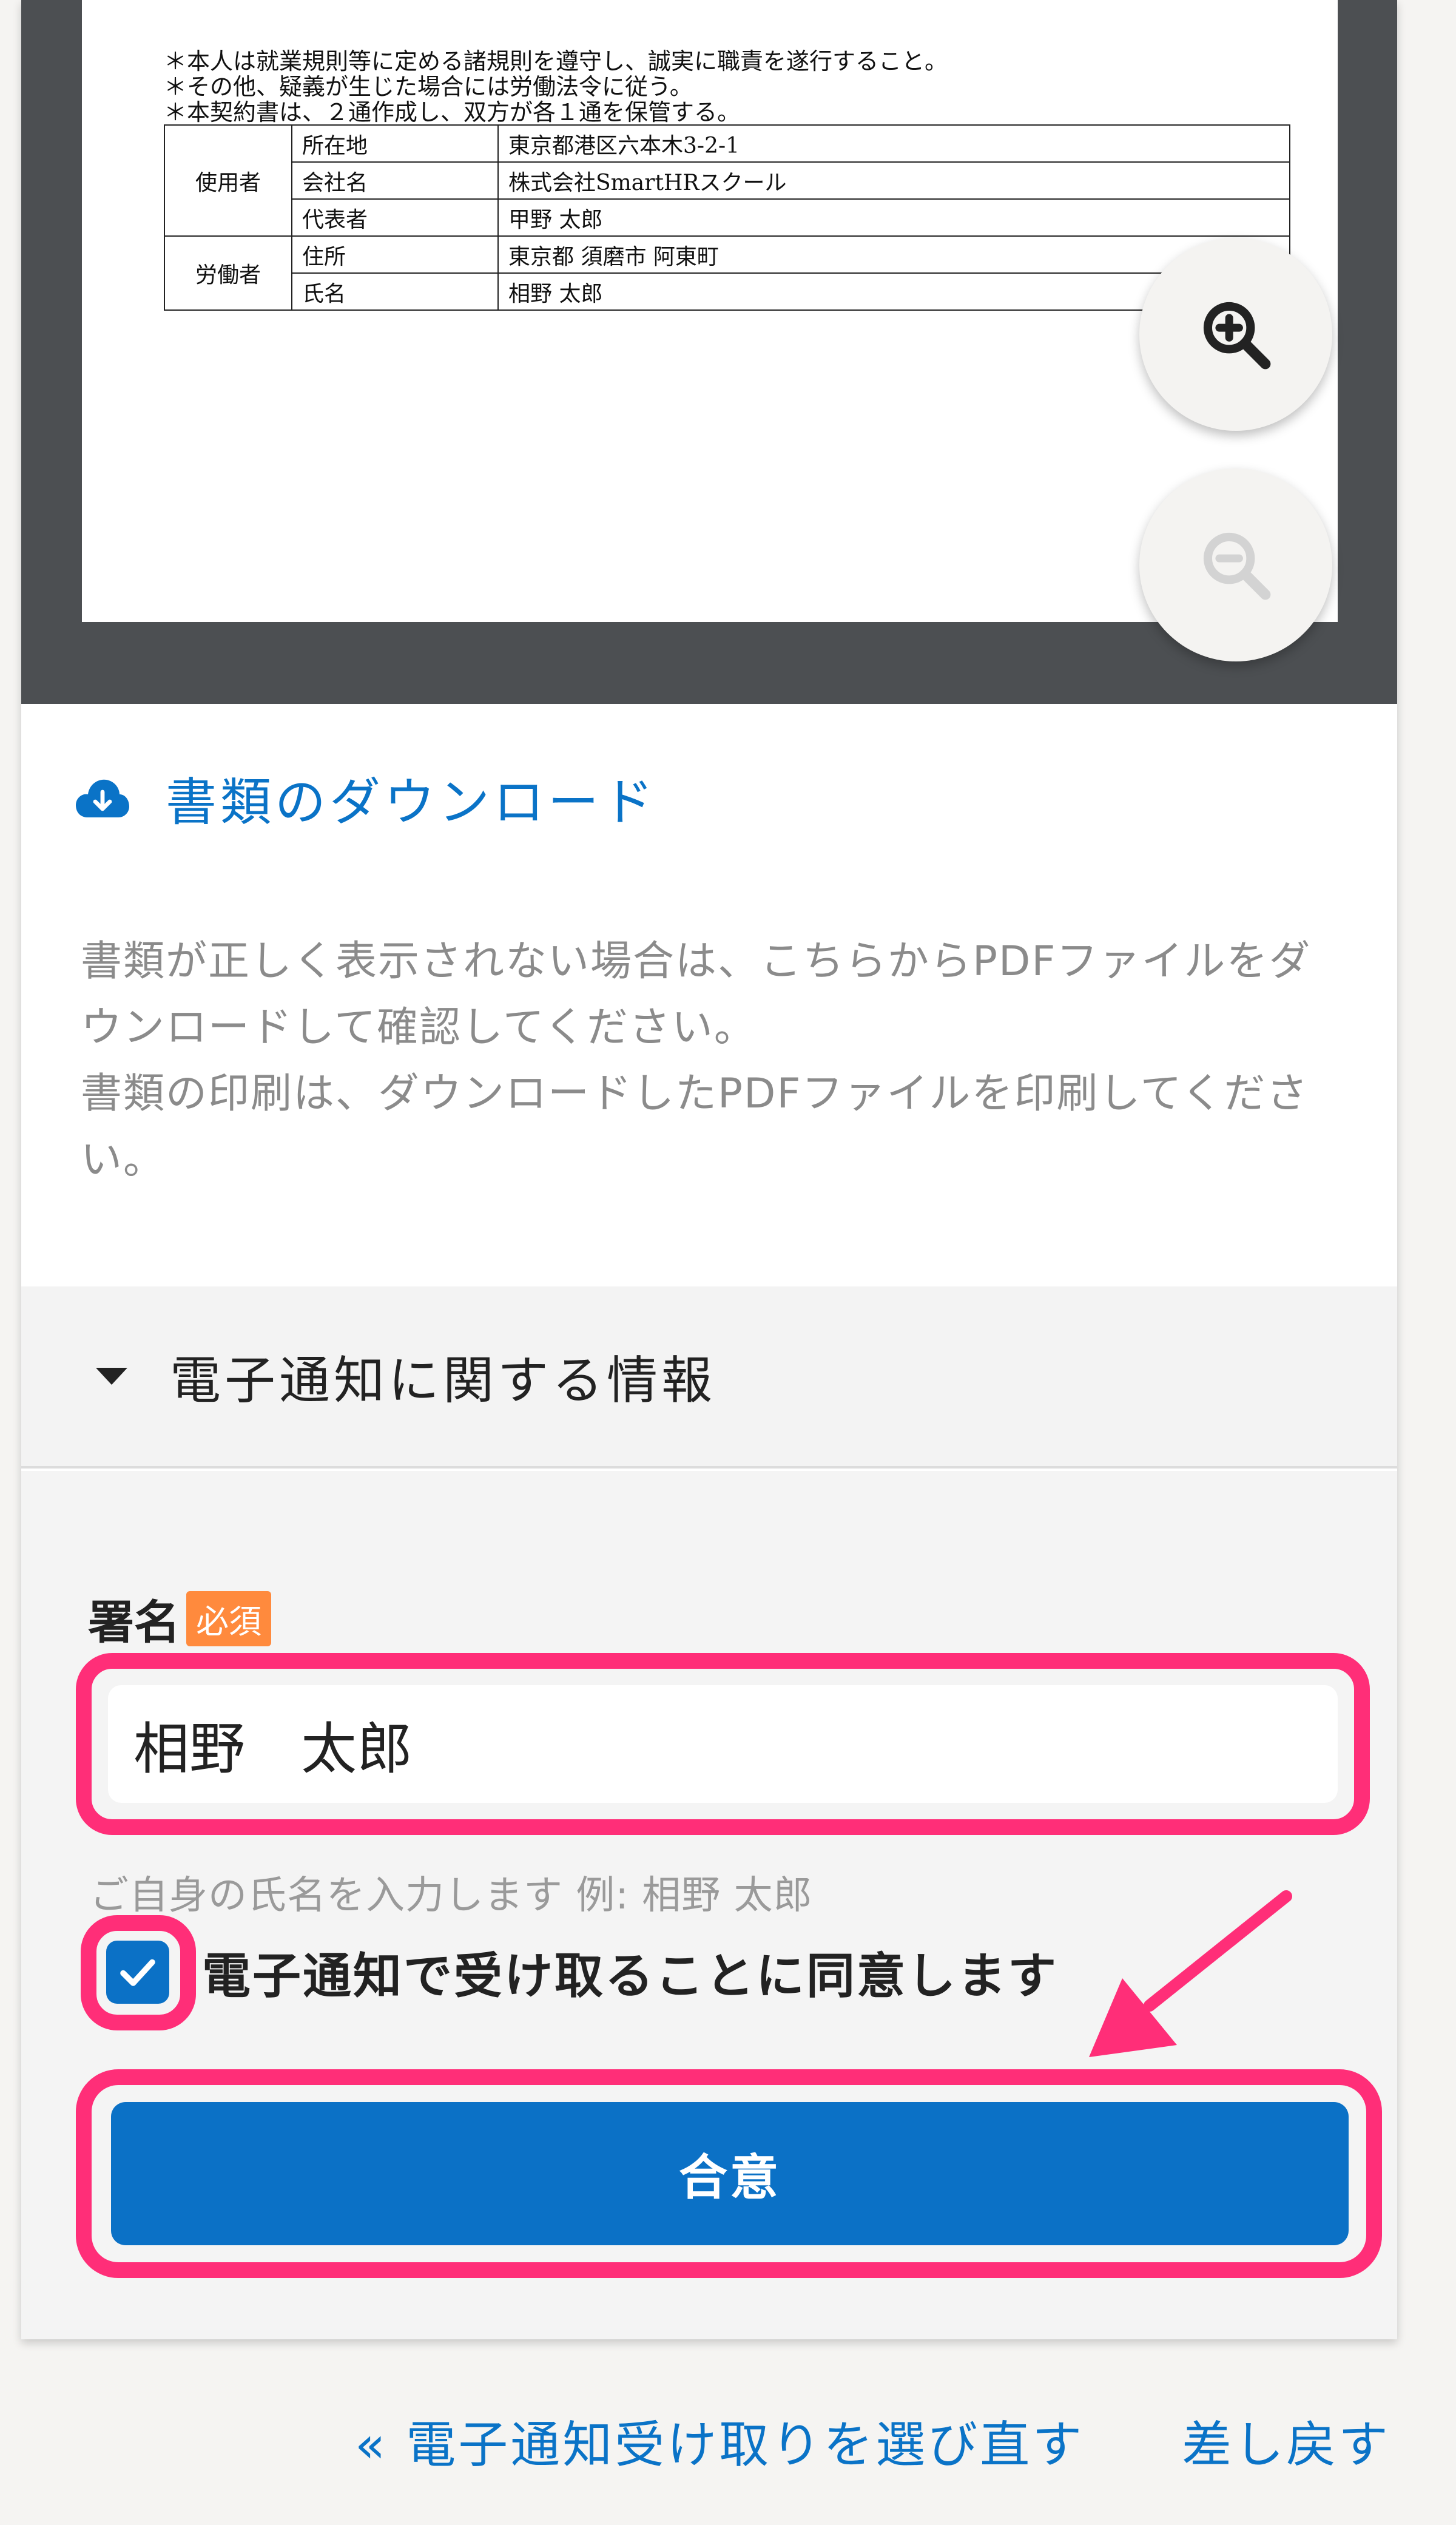  Describe the element at coordinates (411, 798) in the screenshot. I see `download-link: 書類のダウンロード` at that location.